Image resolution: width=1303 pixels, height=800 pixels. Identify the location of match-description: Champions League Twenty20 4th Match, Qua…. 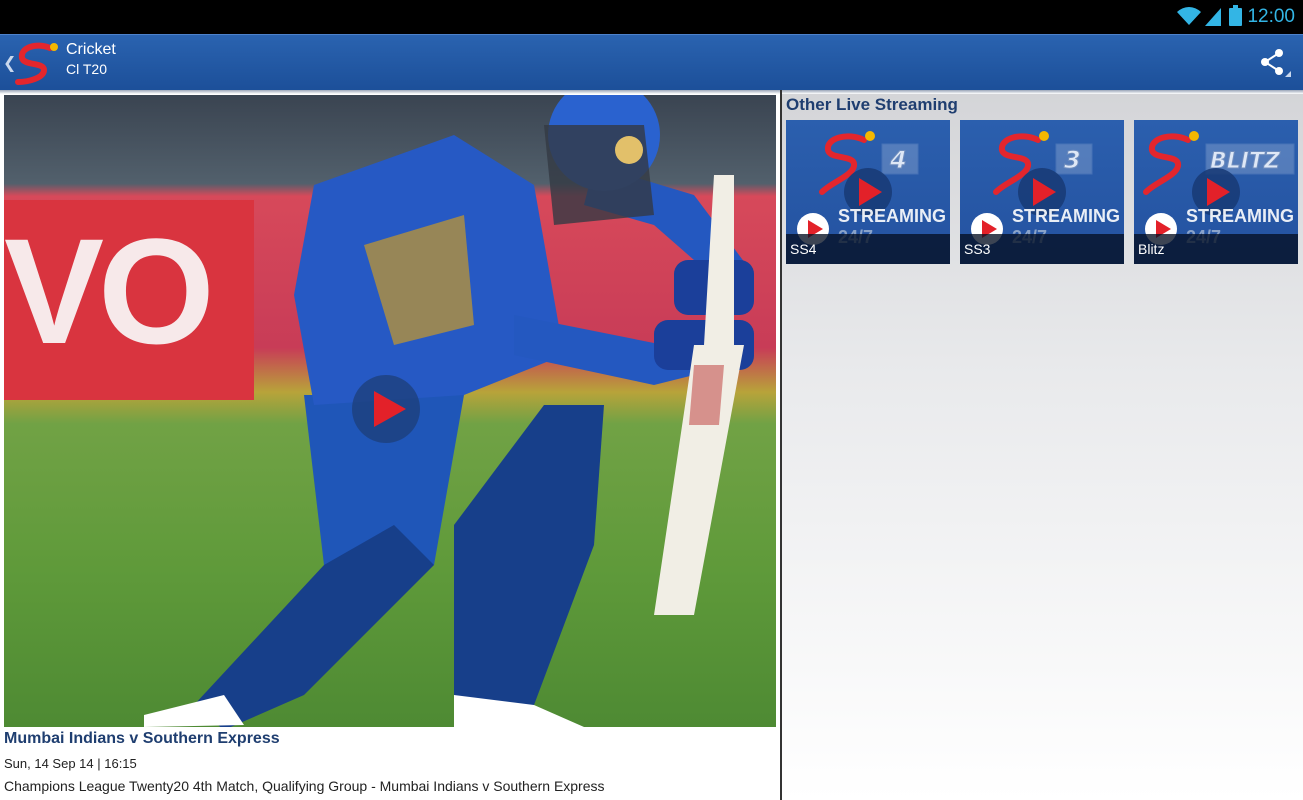
(304, 786).